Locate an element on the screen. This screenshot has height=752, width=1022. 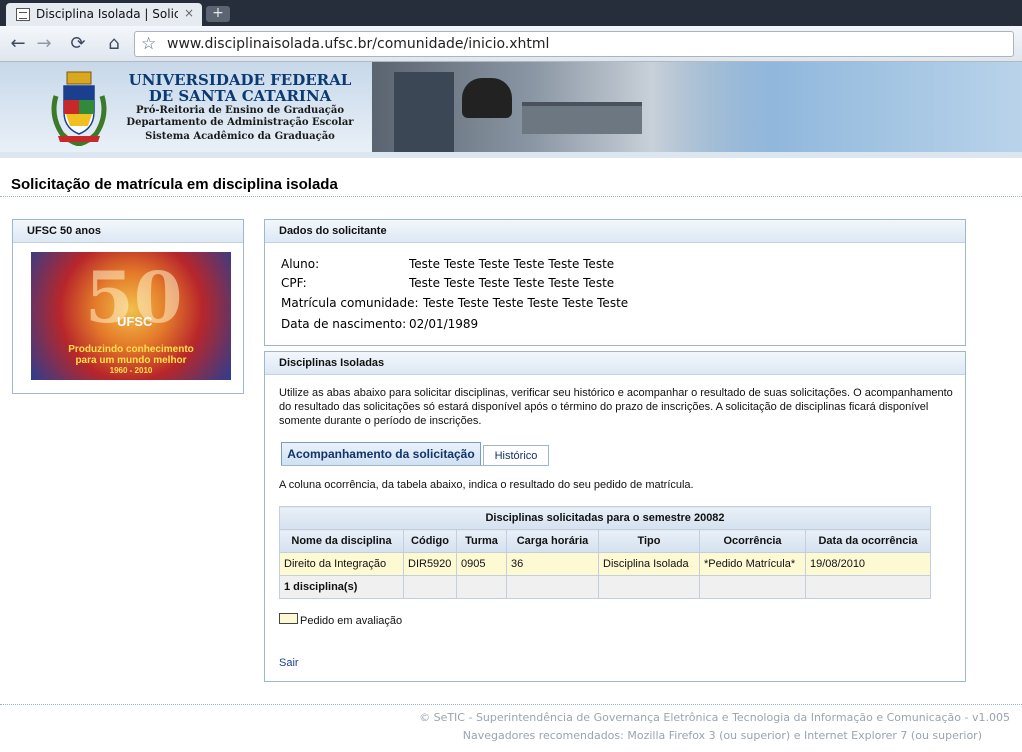
disciplinas-panel-title: Disciplinas Isoladas is located at coordinates (615, 363).